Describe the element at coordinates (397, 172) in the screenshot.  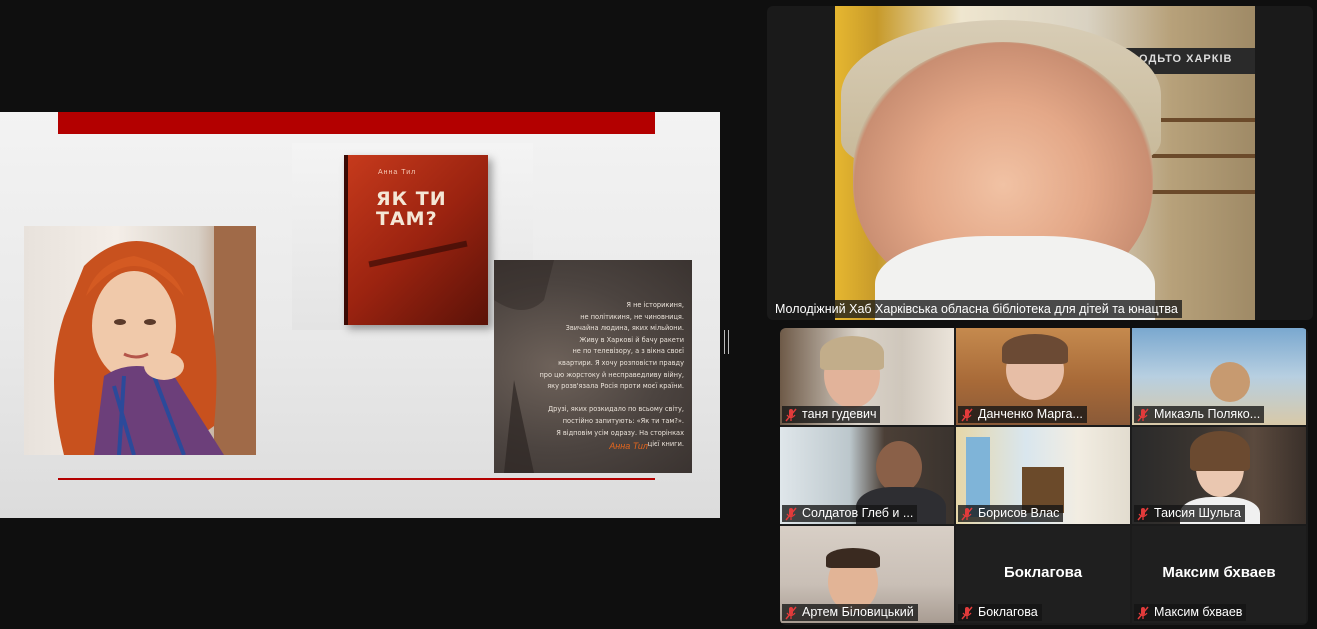
I see `book-author: Анна Тил` at that location.